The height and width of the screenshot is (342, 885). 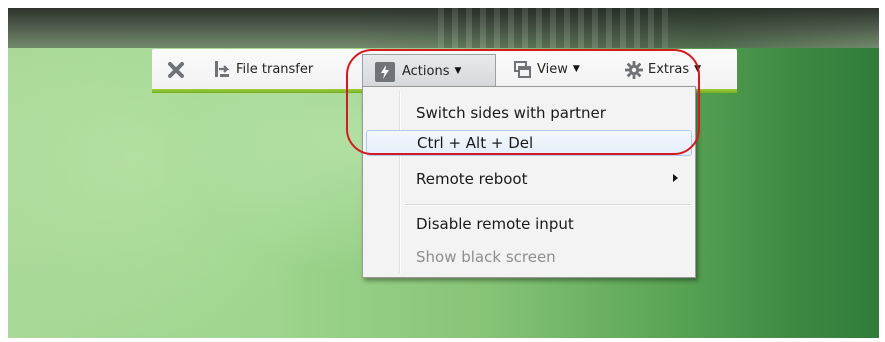 I want to click on menu-item-label: Disable remote input, so click(x=495, y=224).